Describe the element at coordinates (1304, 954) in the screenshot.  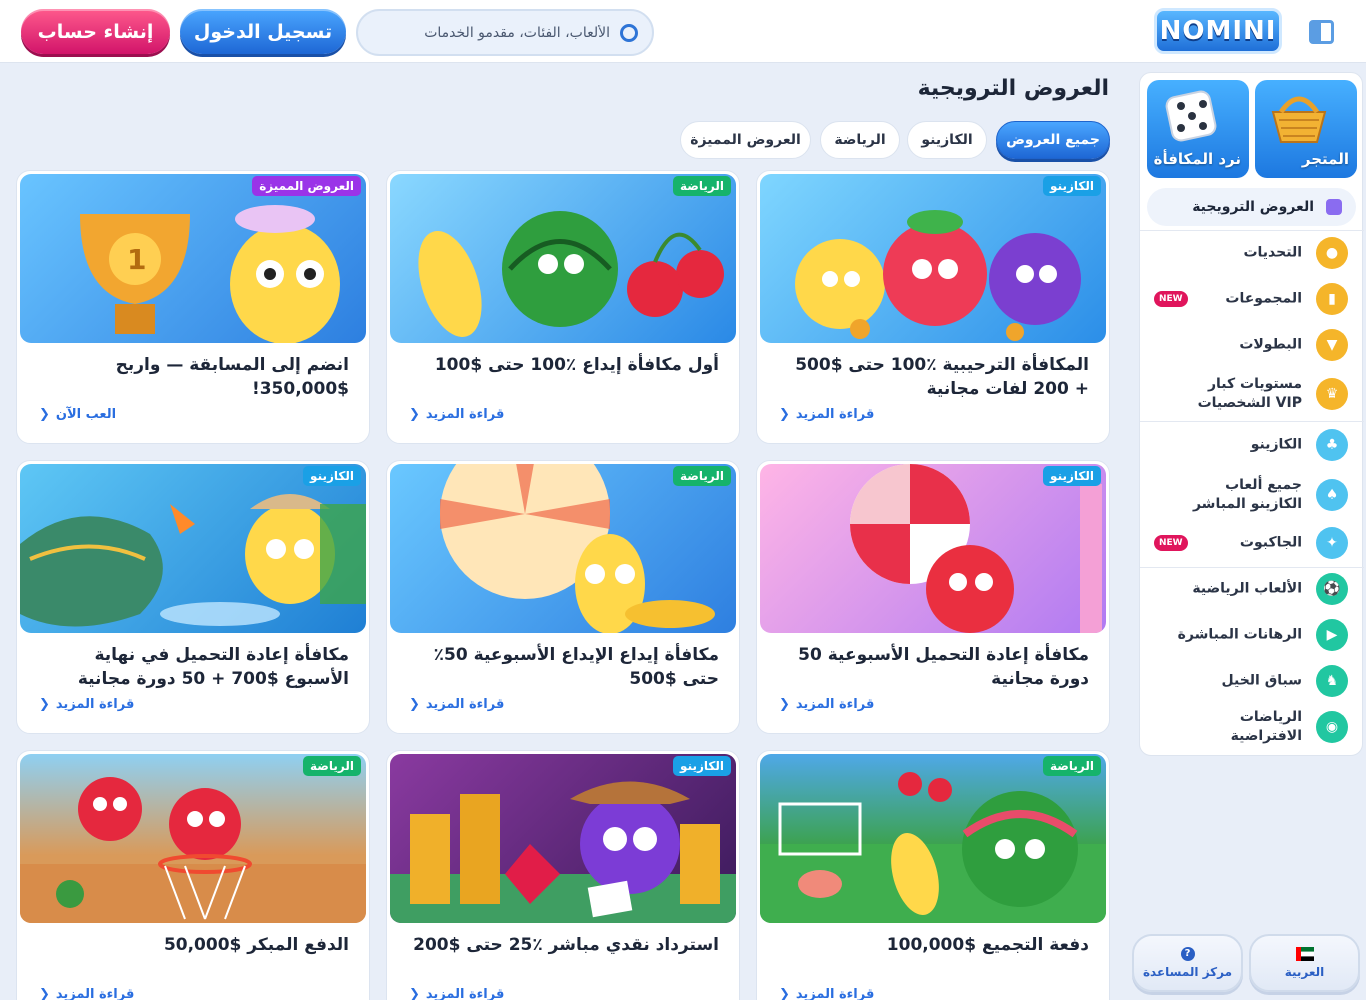
I see `uae-flag-icon` at that location.